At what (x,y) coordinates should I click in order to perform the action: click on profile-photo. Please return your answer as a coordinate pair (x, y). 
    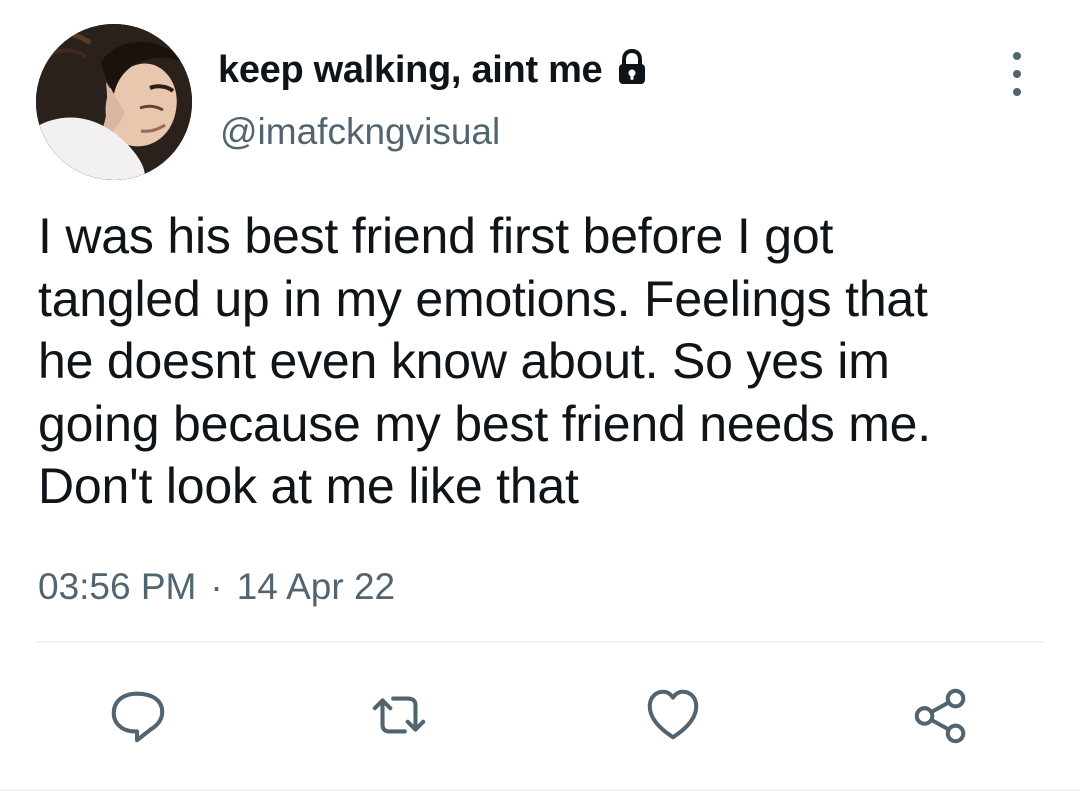
    Looking at the image, I should click on (114, 102).